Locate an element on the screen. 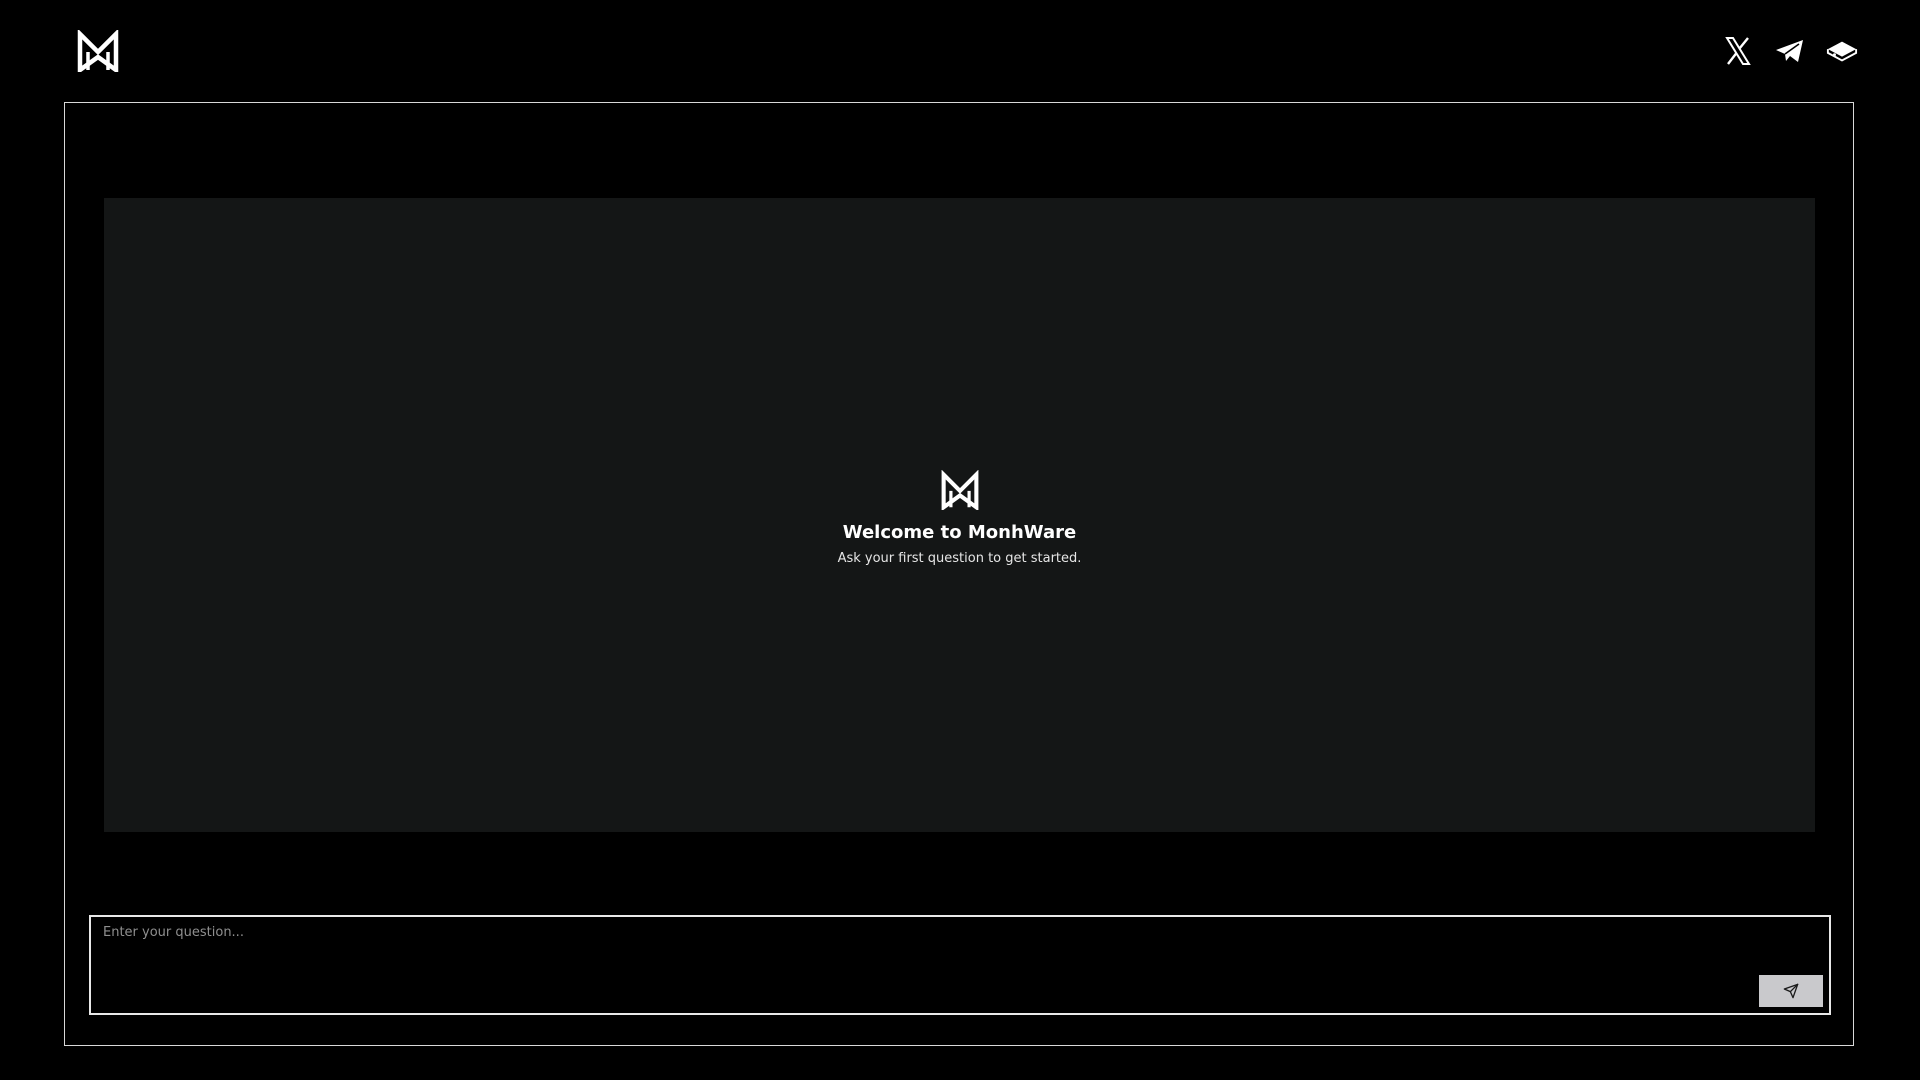 This screenshot has width=1920, height=1080. welcome-subtitle: Ask your first question to get started. is located at coordinates (959, 558).